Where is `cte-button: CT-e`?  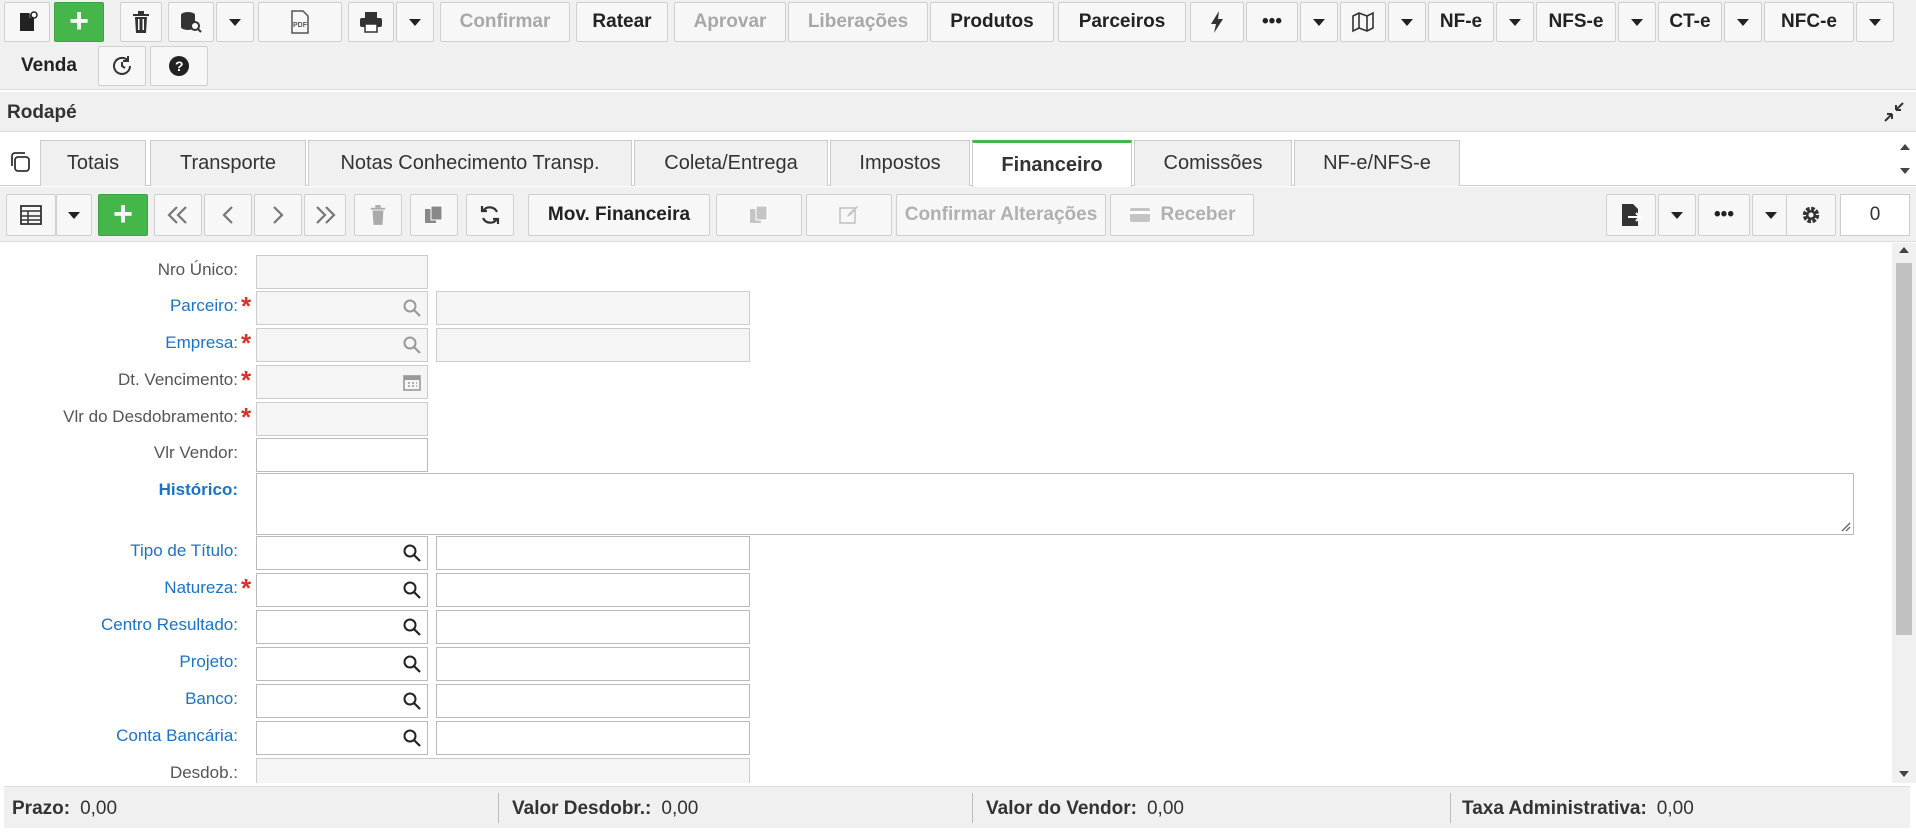 cte-button: CT-e is located at coordinates (1690, 22).